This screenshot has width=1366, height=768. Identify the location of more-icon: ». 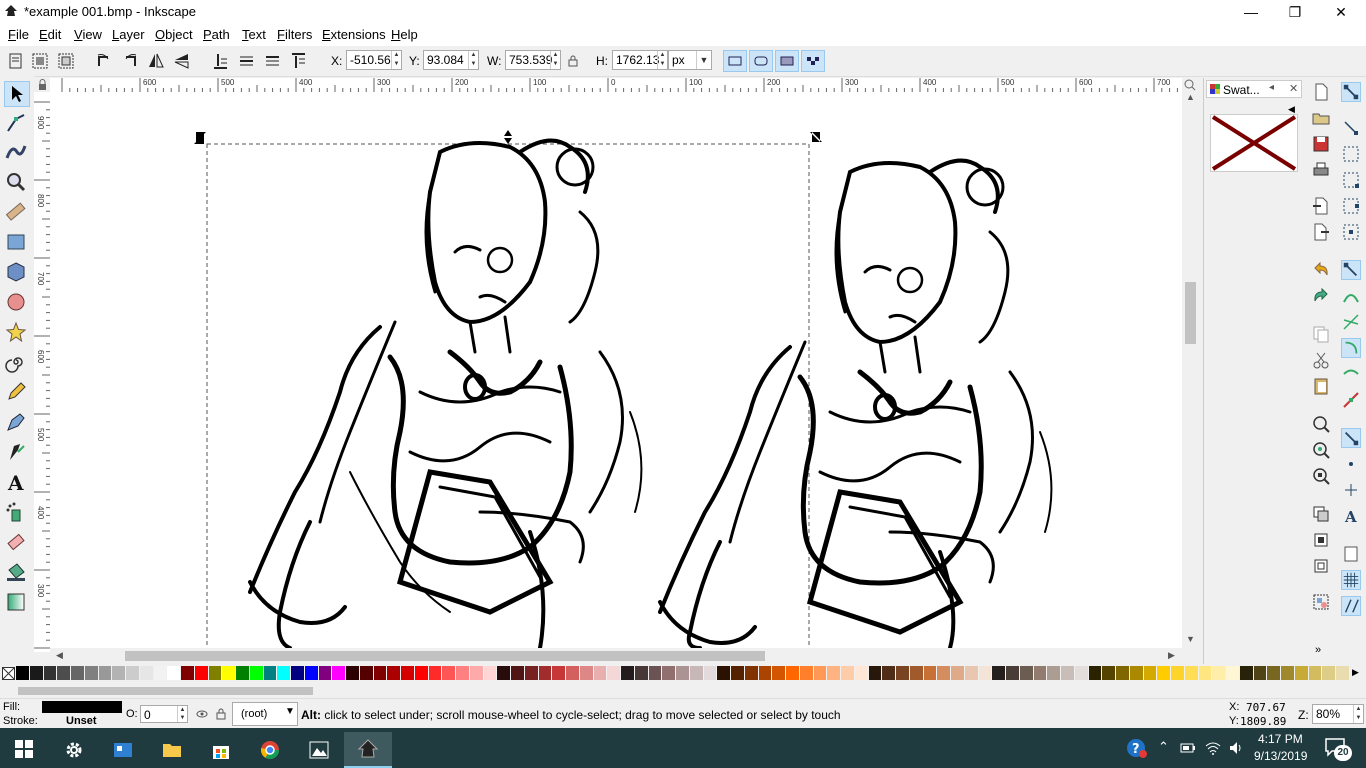
(1318, 650).